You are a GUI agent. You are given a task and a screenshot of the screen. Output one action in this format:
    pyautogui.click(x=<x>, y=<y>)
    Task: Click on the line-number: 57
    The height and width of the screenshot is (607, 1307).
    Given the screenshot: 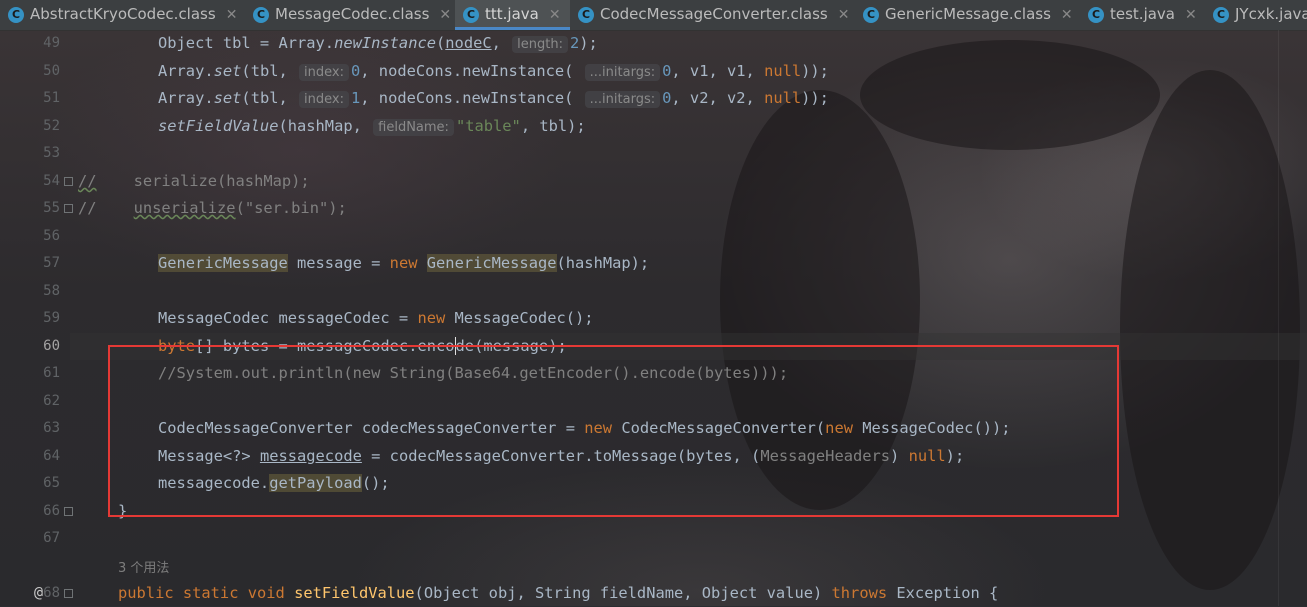 What is the action you would take?
    pyautogui.click(x=51, y=263)
    